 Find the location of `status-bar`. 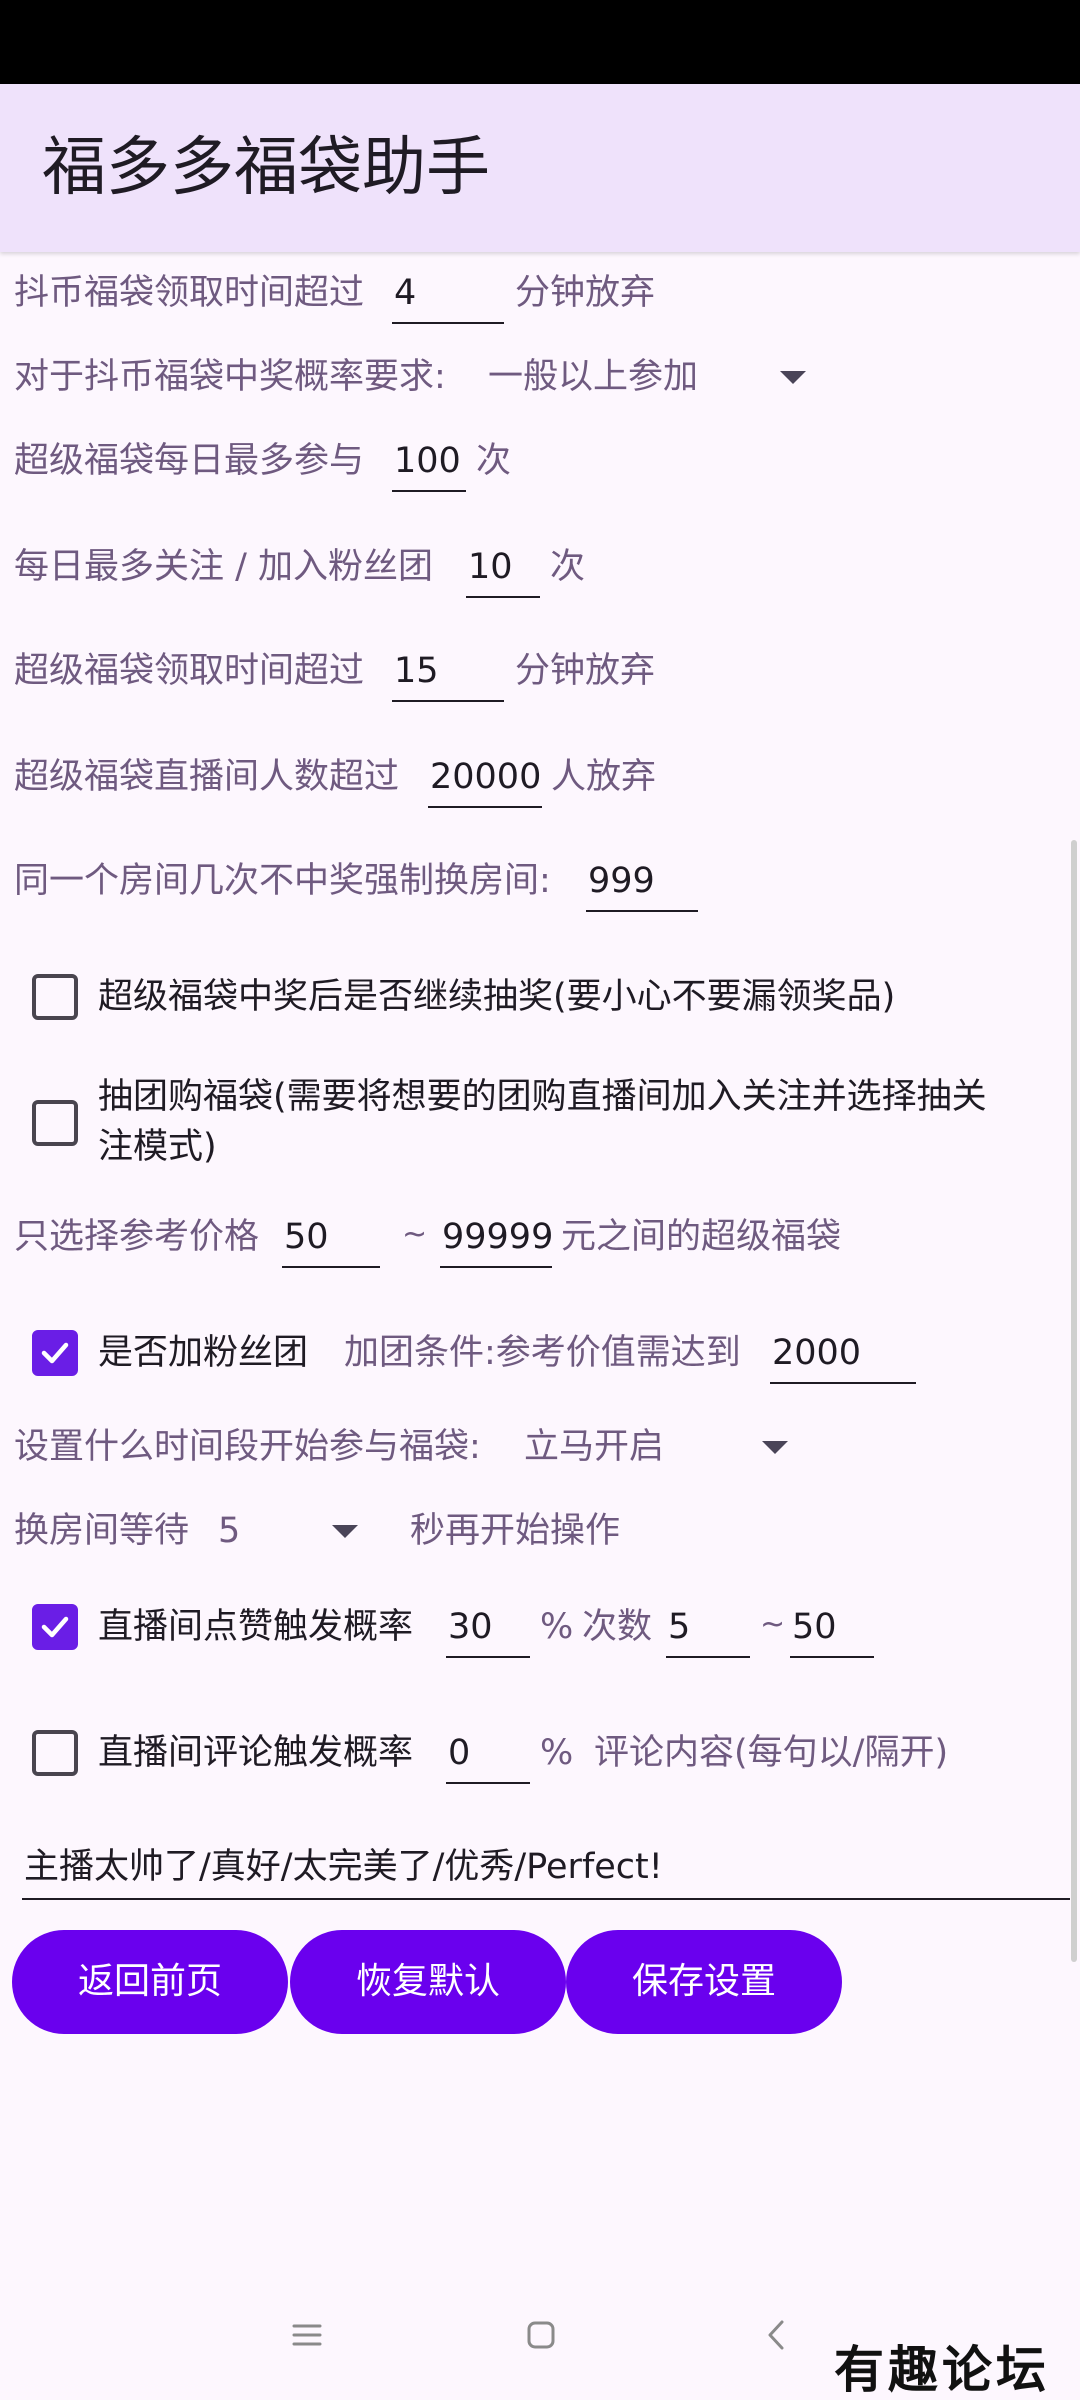

status-bar is located at coordinates (540, 42).